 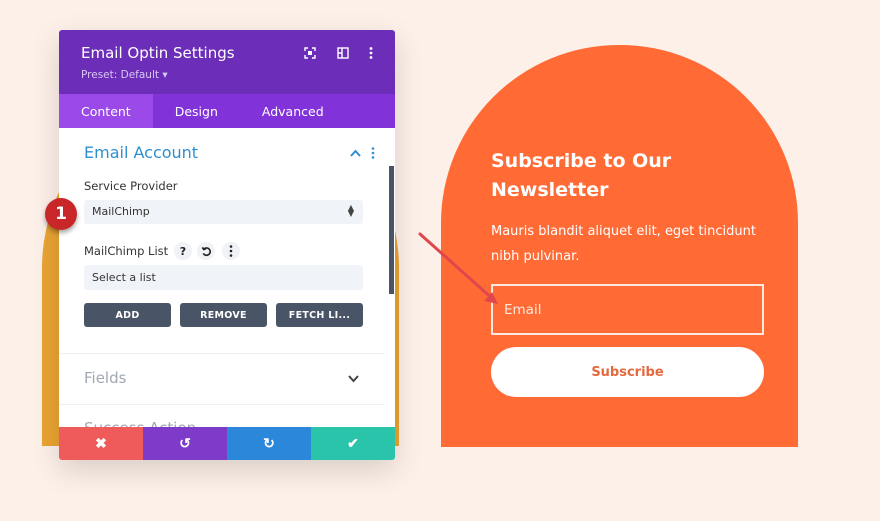 What do you see at coordinates (627, 309) in the screenshot?
I see `email-input` at bounding box center [627, 309].